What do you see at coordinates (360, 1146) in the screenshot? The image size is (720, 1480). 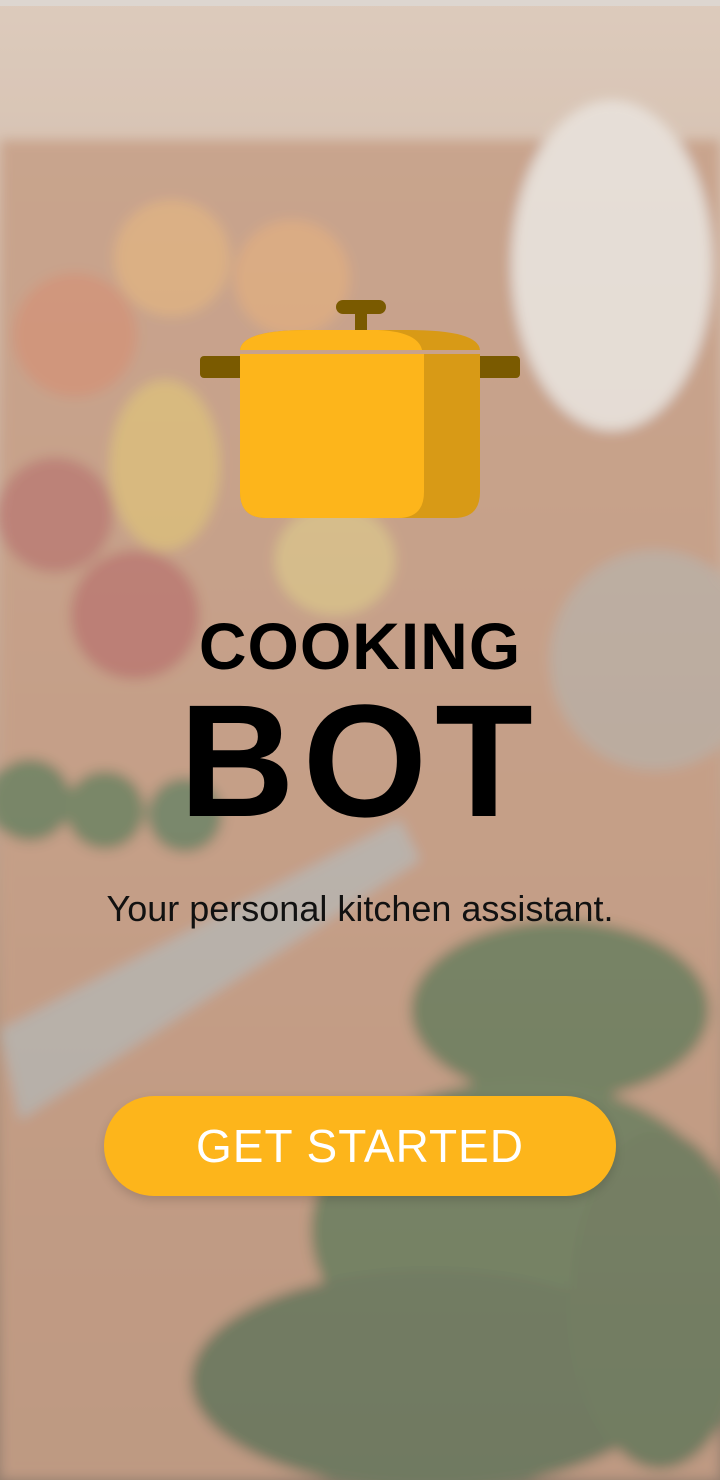 I see `get-started-button: GET STARTED` at bounding box center [360, 1146].